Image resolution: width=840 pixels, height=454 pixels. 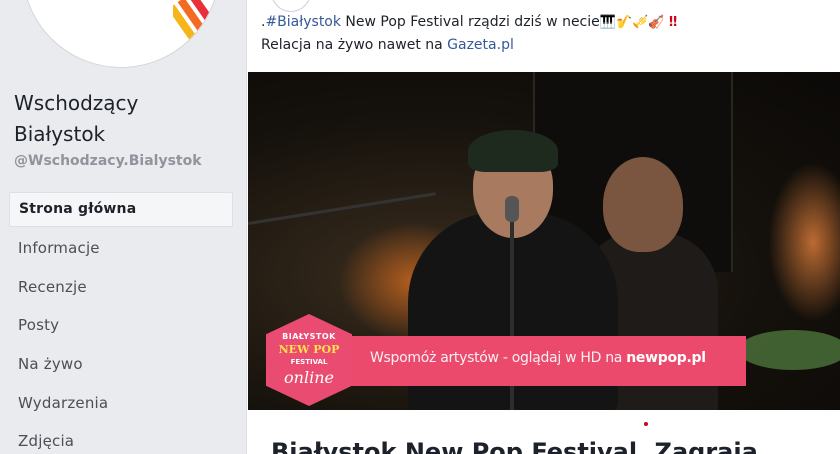 I want to click on post-text-line2: Relacja na żywo nawet na, so click(x=354, y=45).